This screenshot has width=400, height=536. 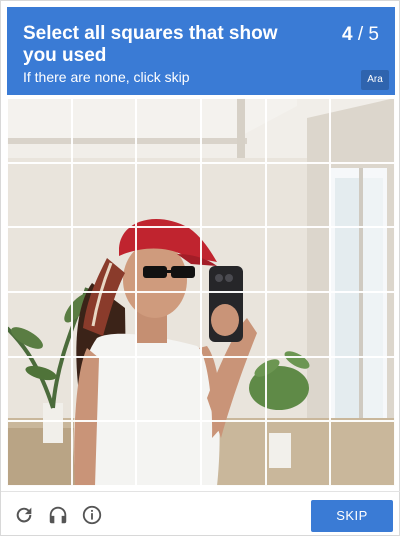 I want to click on info-icon, so click(x=92, y=515).